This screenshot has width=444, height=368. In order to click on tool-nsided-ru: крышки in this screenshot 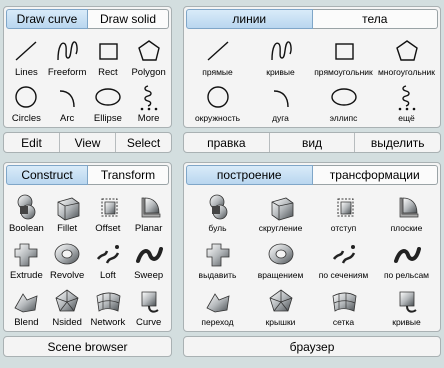, I will do `click(280, 306)`.